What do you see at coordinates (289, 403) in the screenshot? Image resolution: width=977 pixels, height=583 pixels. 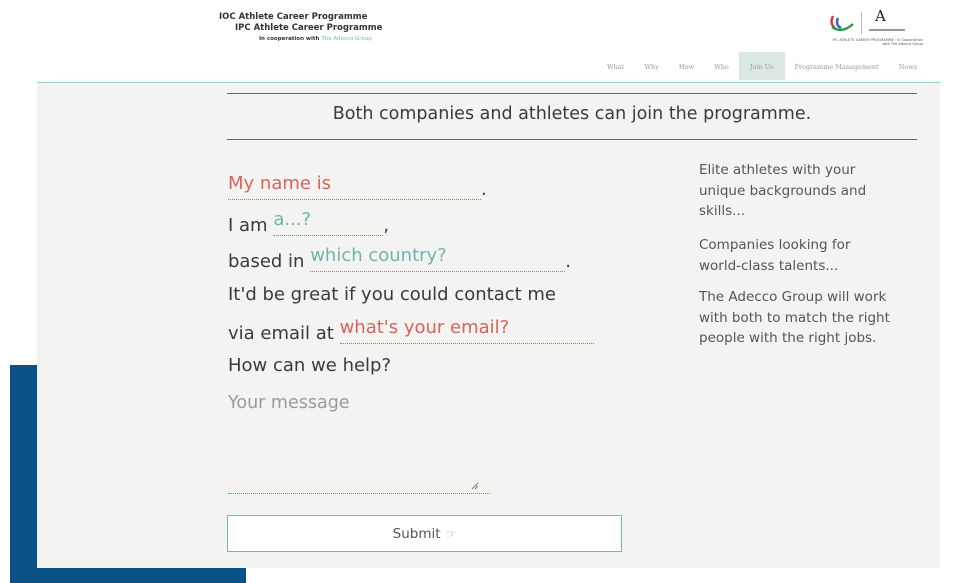 I see `message-placeholder: Your message` at bounding box center [289, 403].